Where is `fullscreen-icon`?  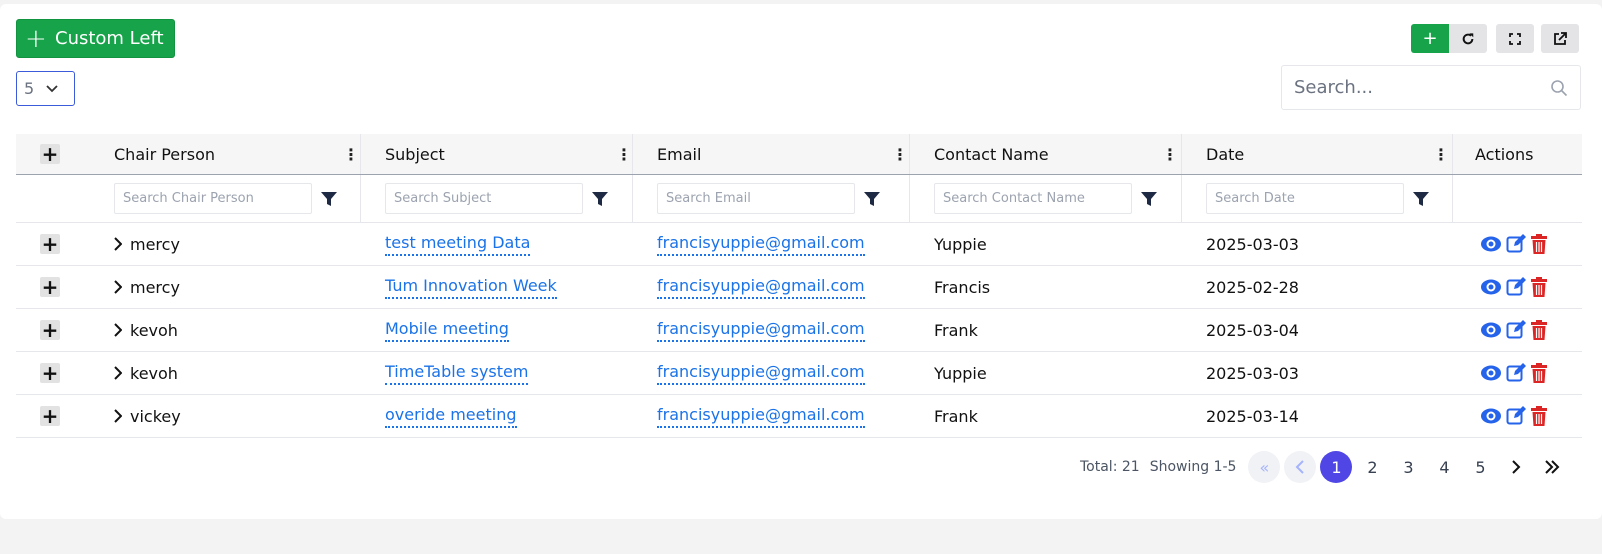 fullscreen-icon is located at coordinates (1515, 38).